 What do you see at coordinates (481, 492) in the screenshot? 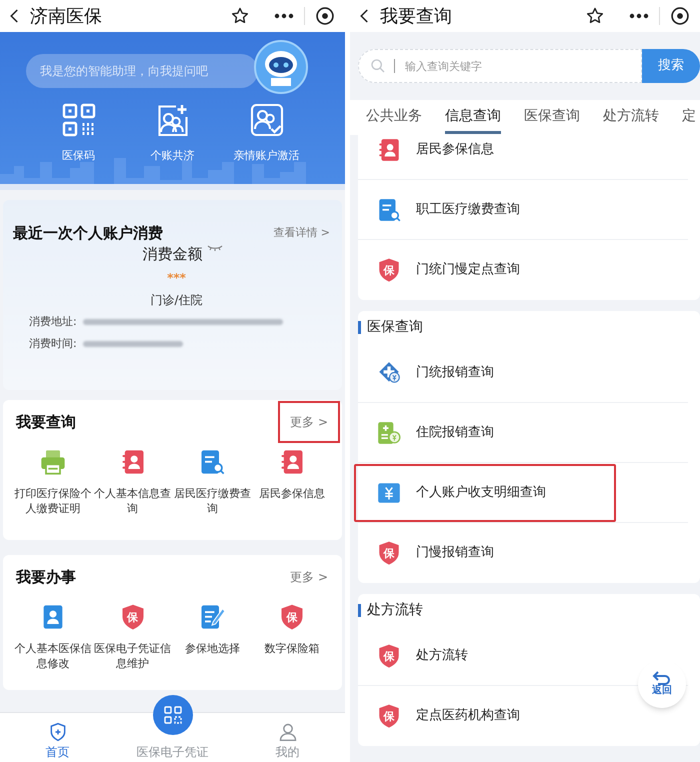
I see `list-item-label: 个人账户收支明细查询` at bounding box center [481, 492].